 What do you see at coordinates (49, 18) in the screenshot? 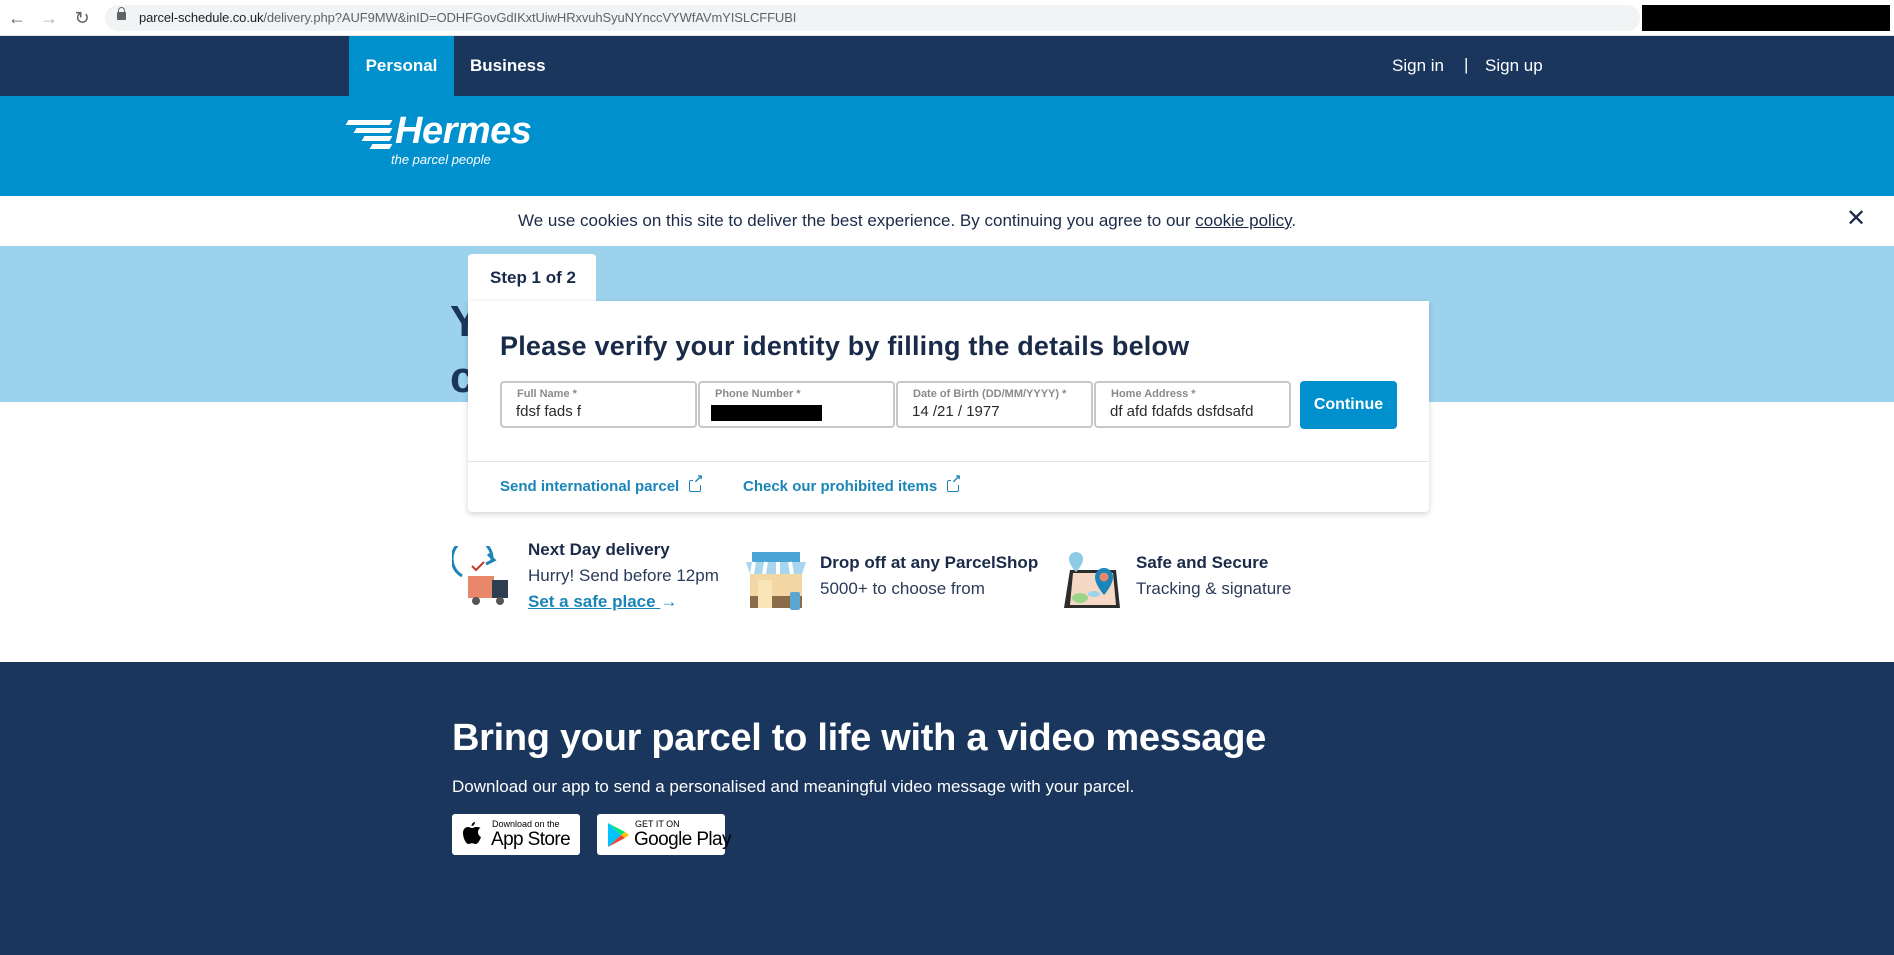
I see `forward-arrow-icon: →` at bounding box center [49, 18].